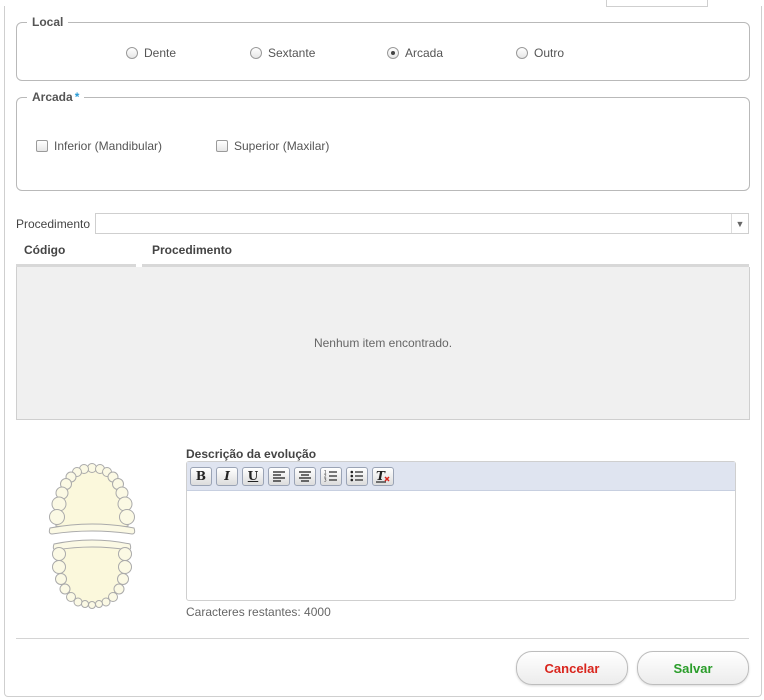 This screenshot has height=700, width=764. I want to click on save-button: Salvar, so click(693, 668).